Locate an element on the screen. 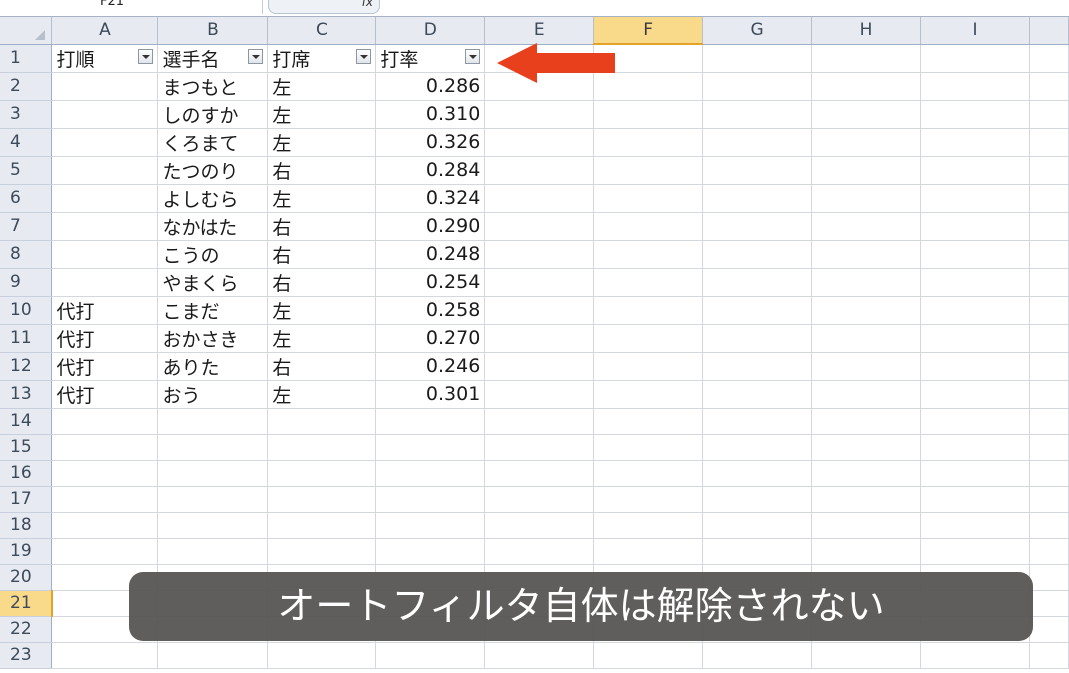 This screenshot has width=1069, height=673. cell-player-name: 6なかはた is located at coordinates (213, 226).